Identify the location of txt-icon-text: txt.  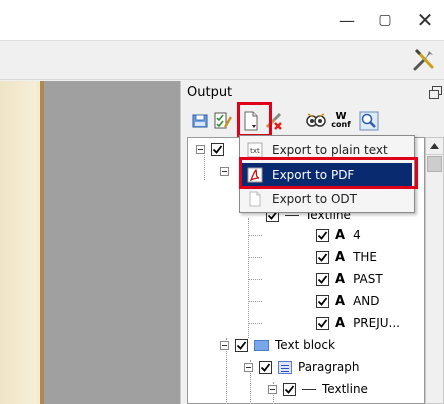
(255, 151).